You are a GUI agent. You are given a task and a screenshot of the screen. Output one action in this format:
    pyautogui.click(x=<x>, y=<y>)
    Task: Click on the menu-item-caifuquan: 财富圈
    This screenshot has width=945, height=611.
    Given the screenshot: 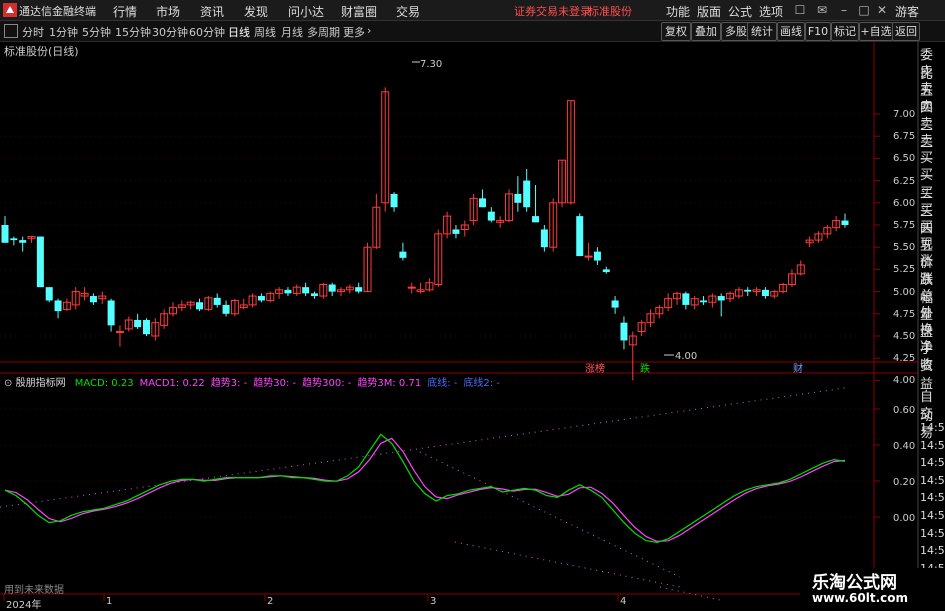 What is the action you would take?
    pyautogui.click(x=359, y=11)
    